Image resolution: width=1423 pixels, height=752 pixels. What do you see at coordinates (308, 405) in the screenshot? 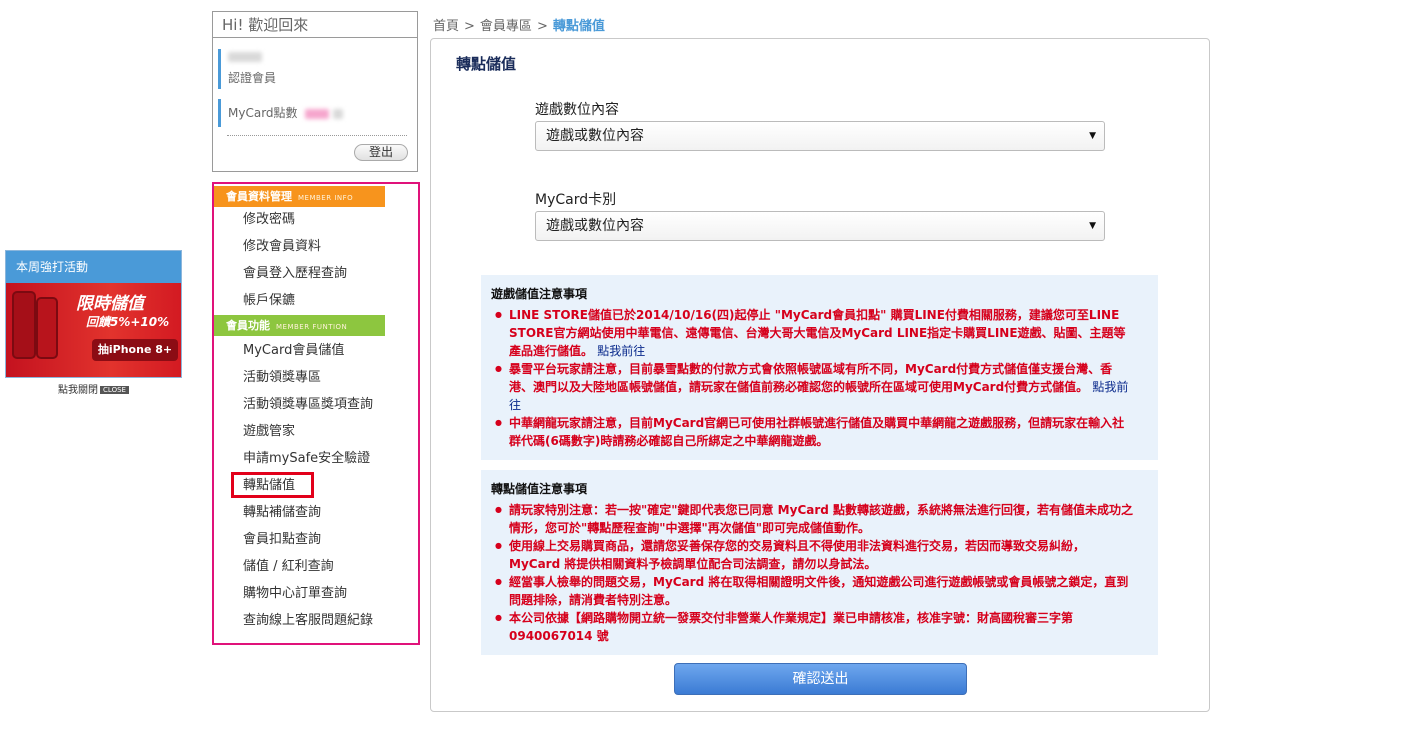
I see `menu-item-event-rewards-query: 活動領獎專區獎項查詢` at bounding box center [308, 405].